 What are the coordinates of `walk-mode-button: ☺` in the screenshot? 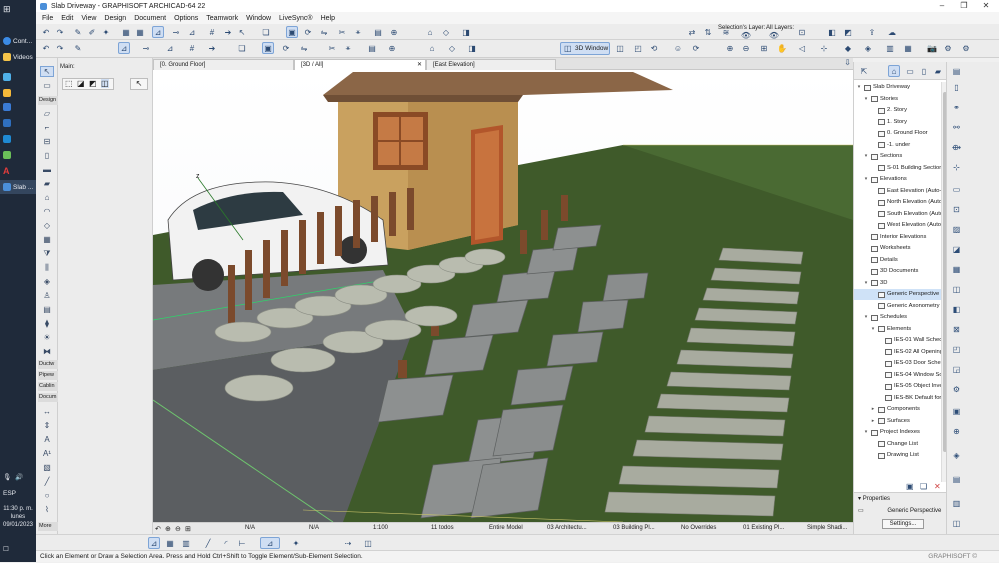 It's located at (678, 48).